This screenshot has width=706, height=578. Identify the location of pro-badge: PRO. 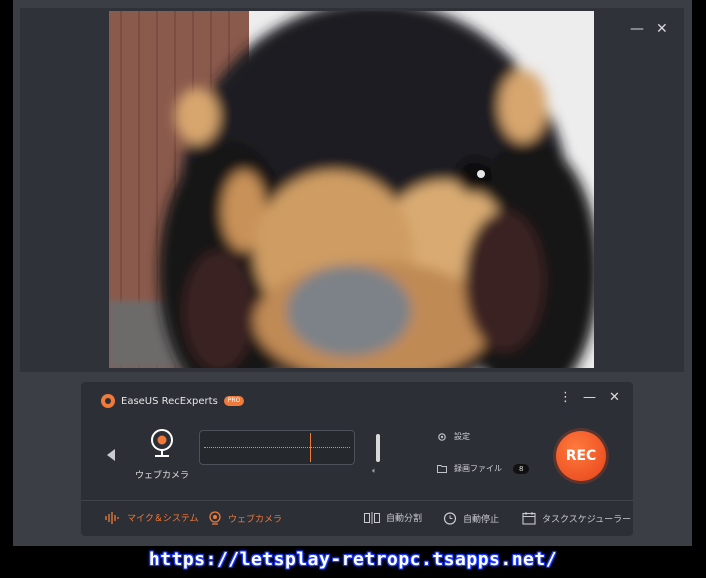
(234, 401).